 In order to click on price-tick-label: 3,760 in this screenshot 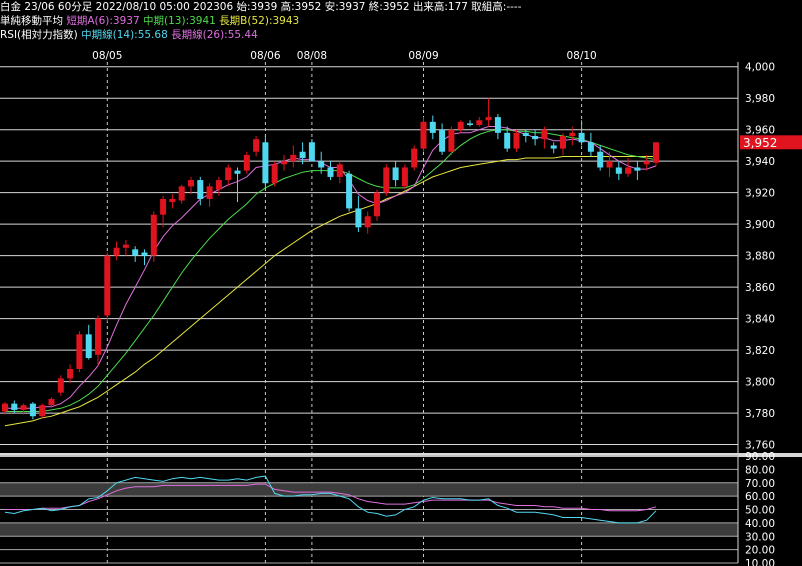, I will do `click(760, 446)`.